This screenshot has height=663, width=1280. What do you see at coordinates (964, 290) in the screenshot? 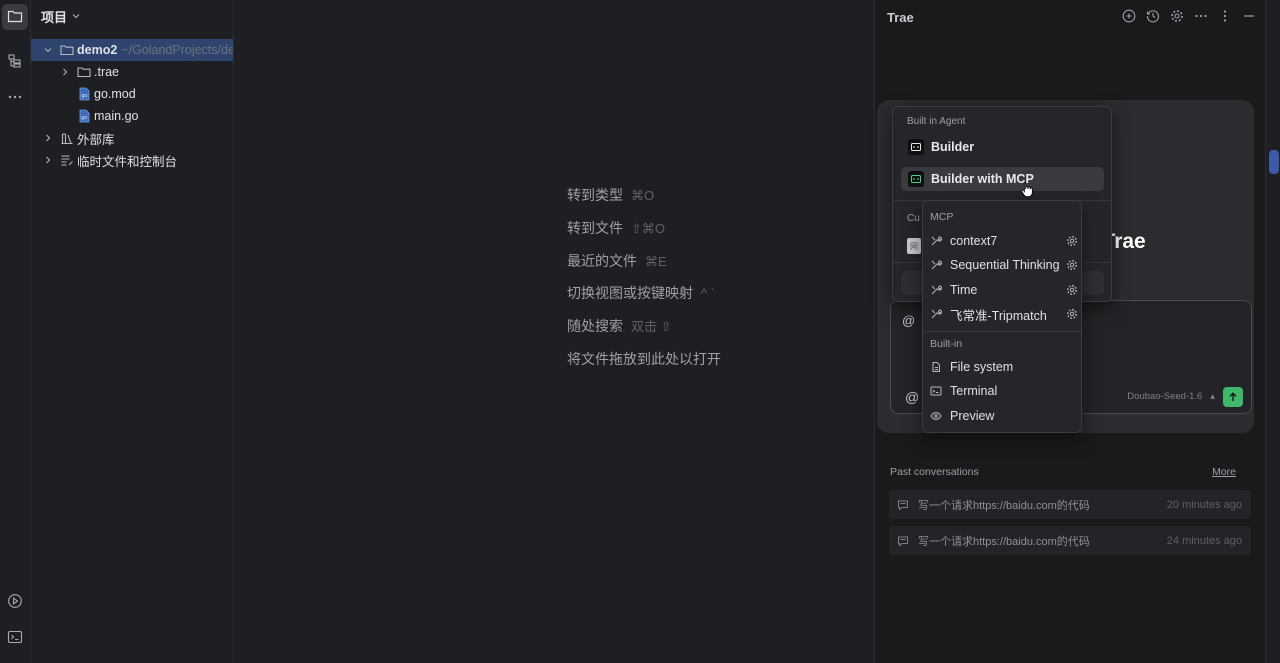
I see `mcp-item-label: Time` at bounding box center [964, 290].